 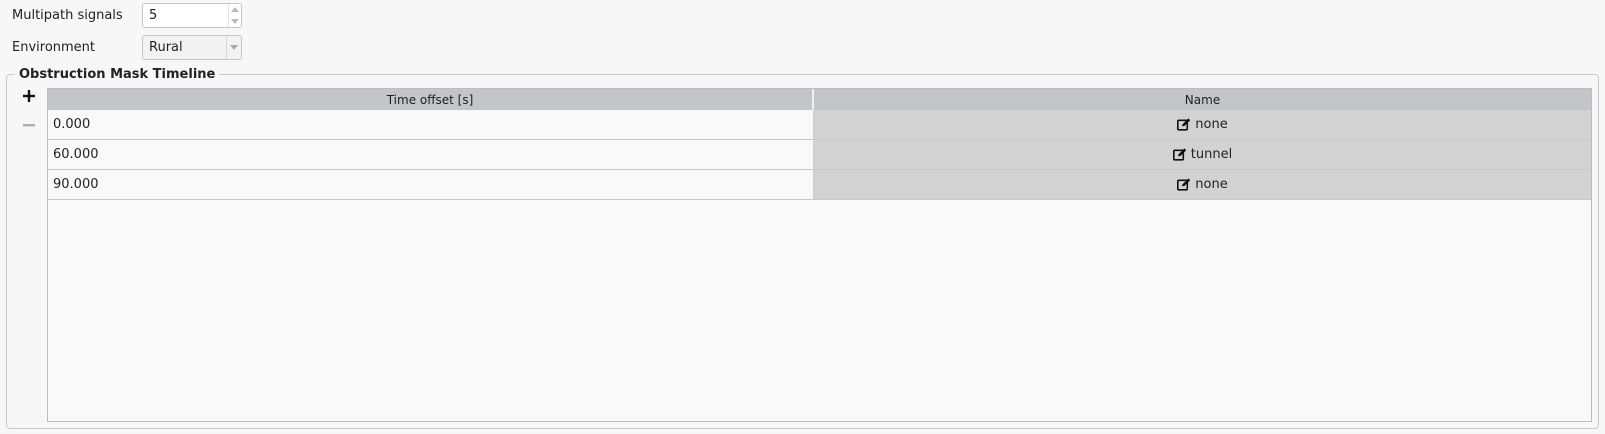 I want to click on table-row: 60.000 tunnel, so click(x=819, y=155).